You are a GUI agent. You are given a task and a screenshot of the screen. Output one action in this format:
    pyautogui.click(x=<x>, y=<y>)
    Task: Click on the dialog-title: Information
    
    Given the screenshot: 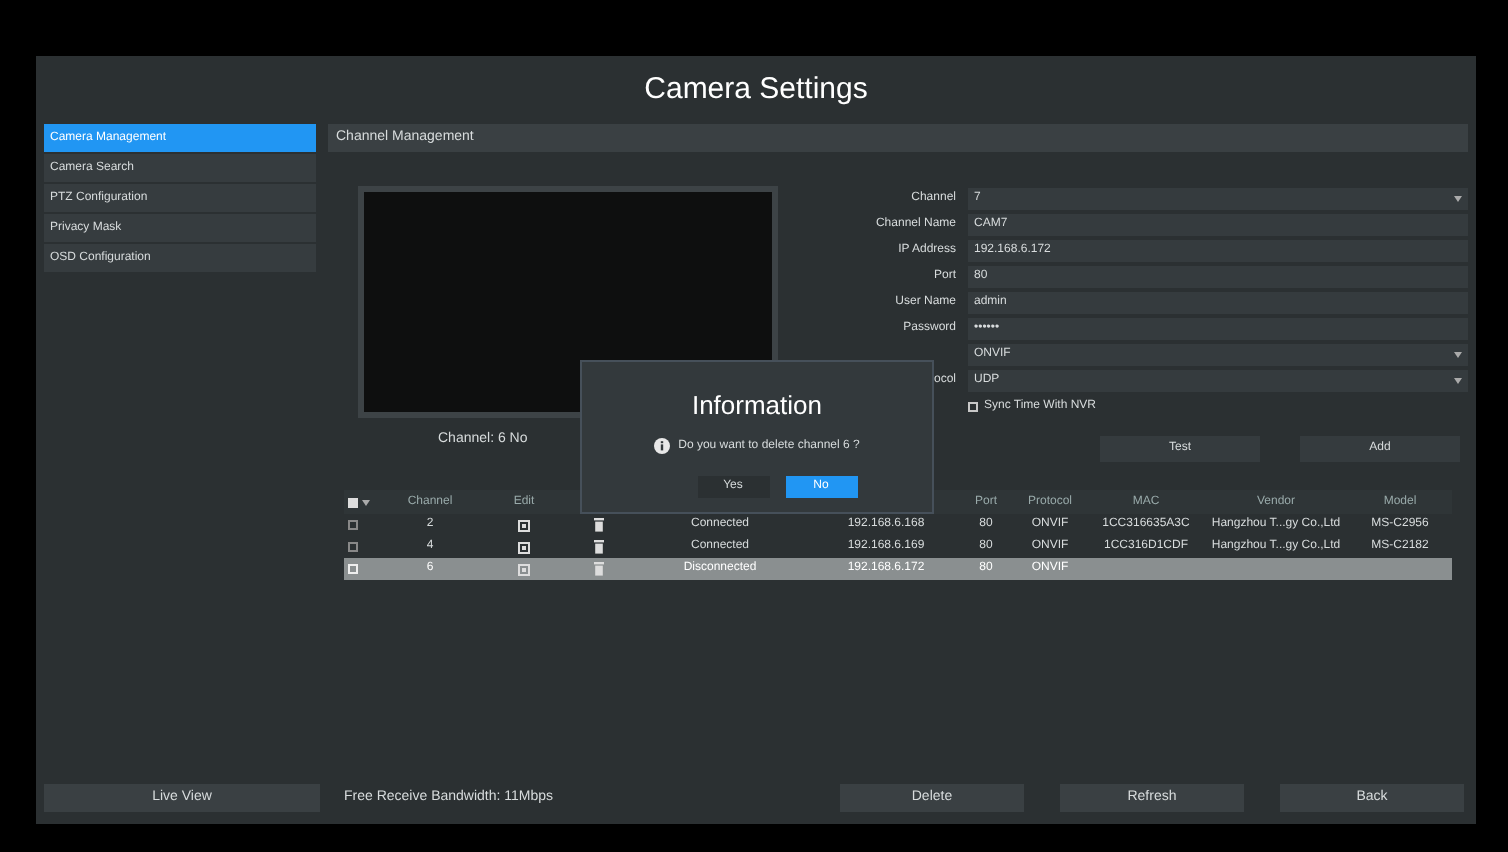 What is the action you would take?
    pyautogui.click(x=757, y=406)
    